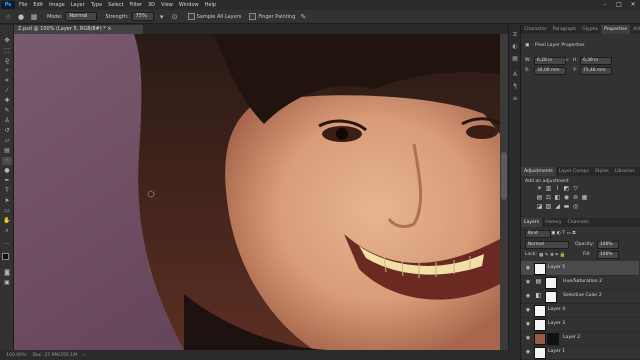 This screenshot has width=640, height=360. Describe the element at coordinates (556, 352) in the screenshot. I see `layer-name: Layer 1` at that location.